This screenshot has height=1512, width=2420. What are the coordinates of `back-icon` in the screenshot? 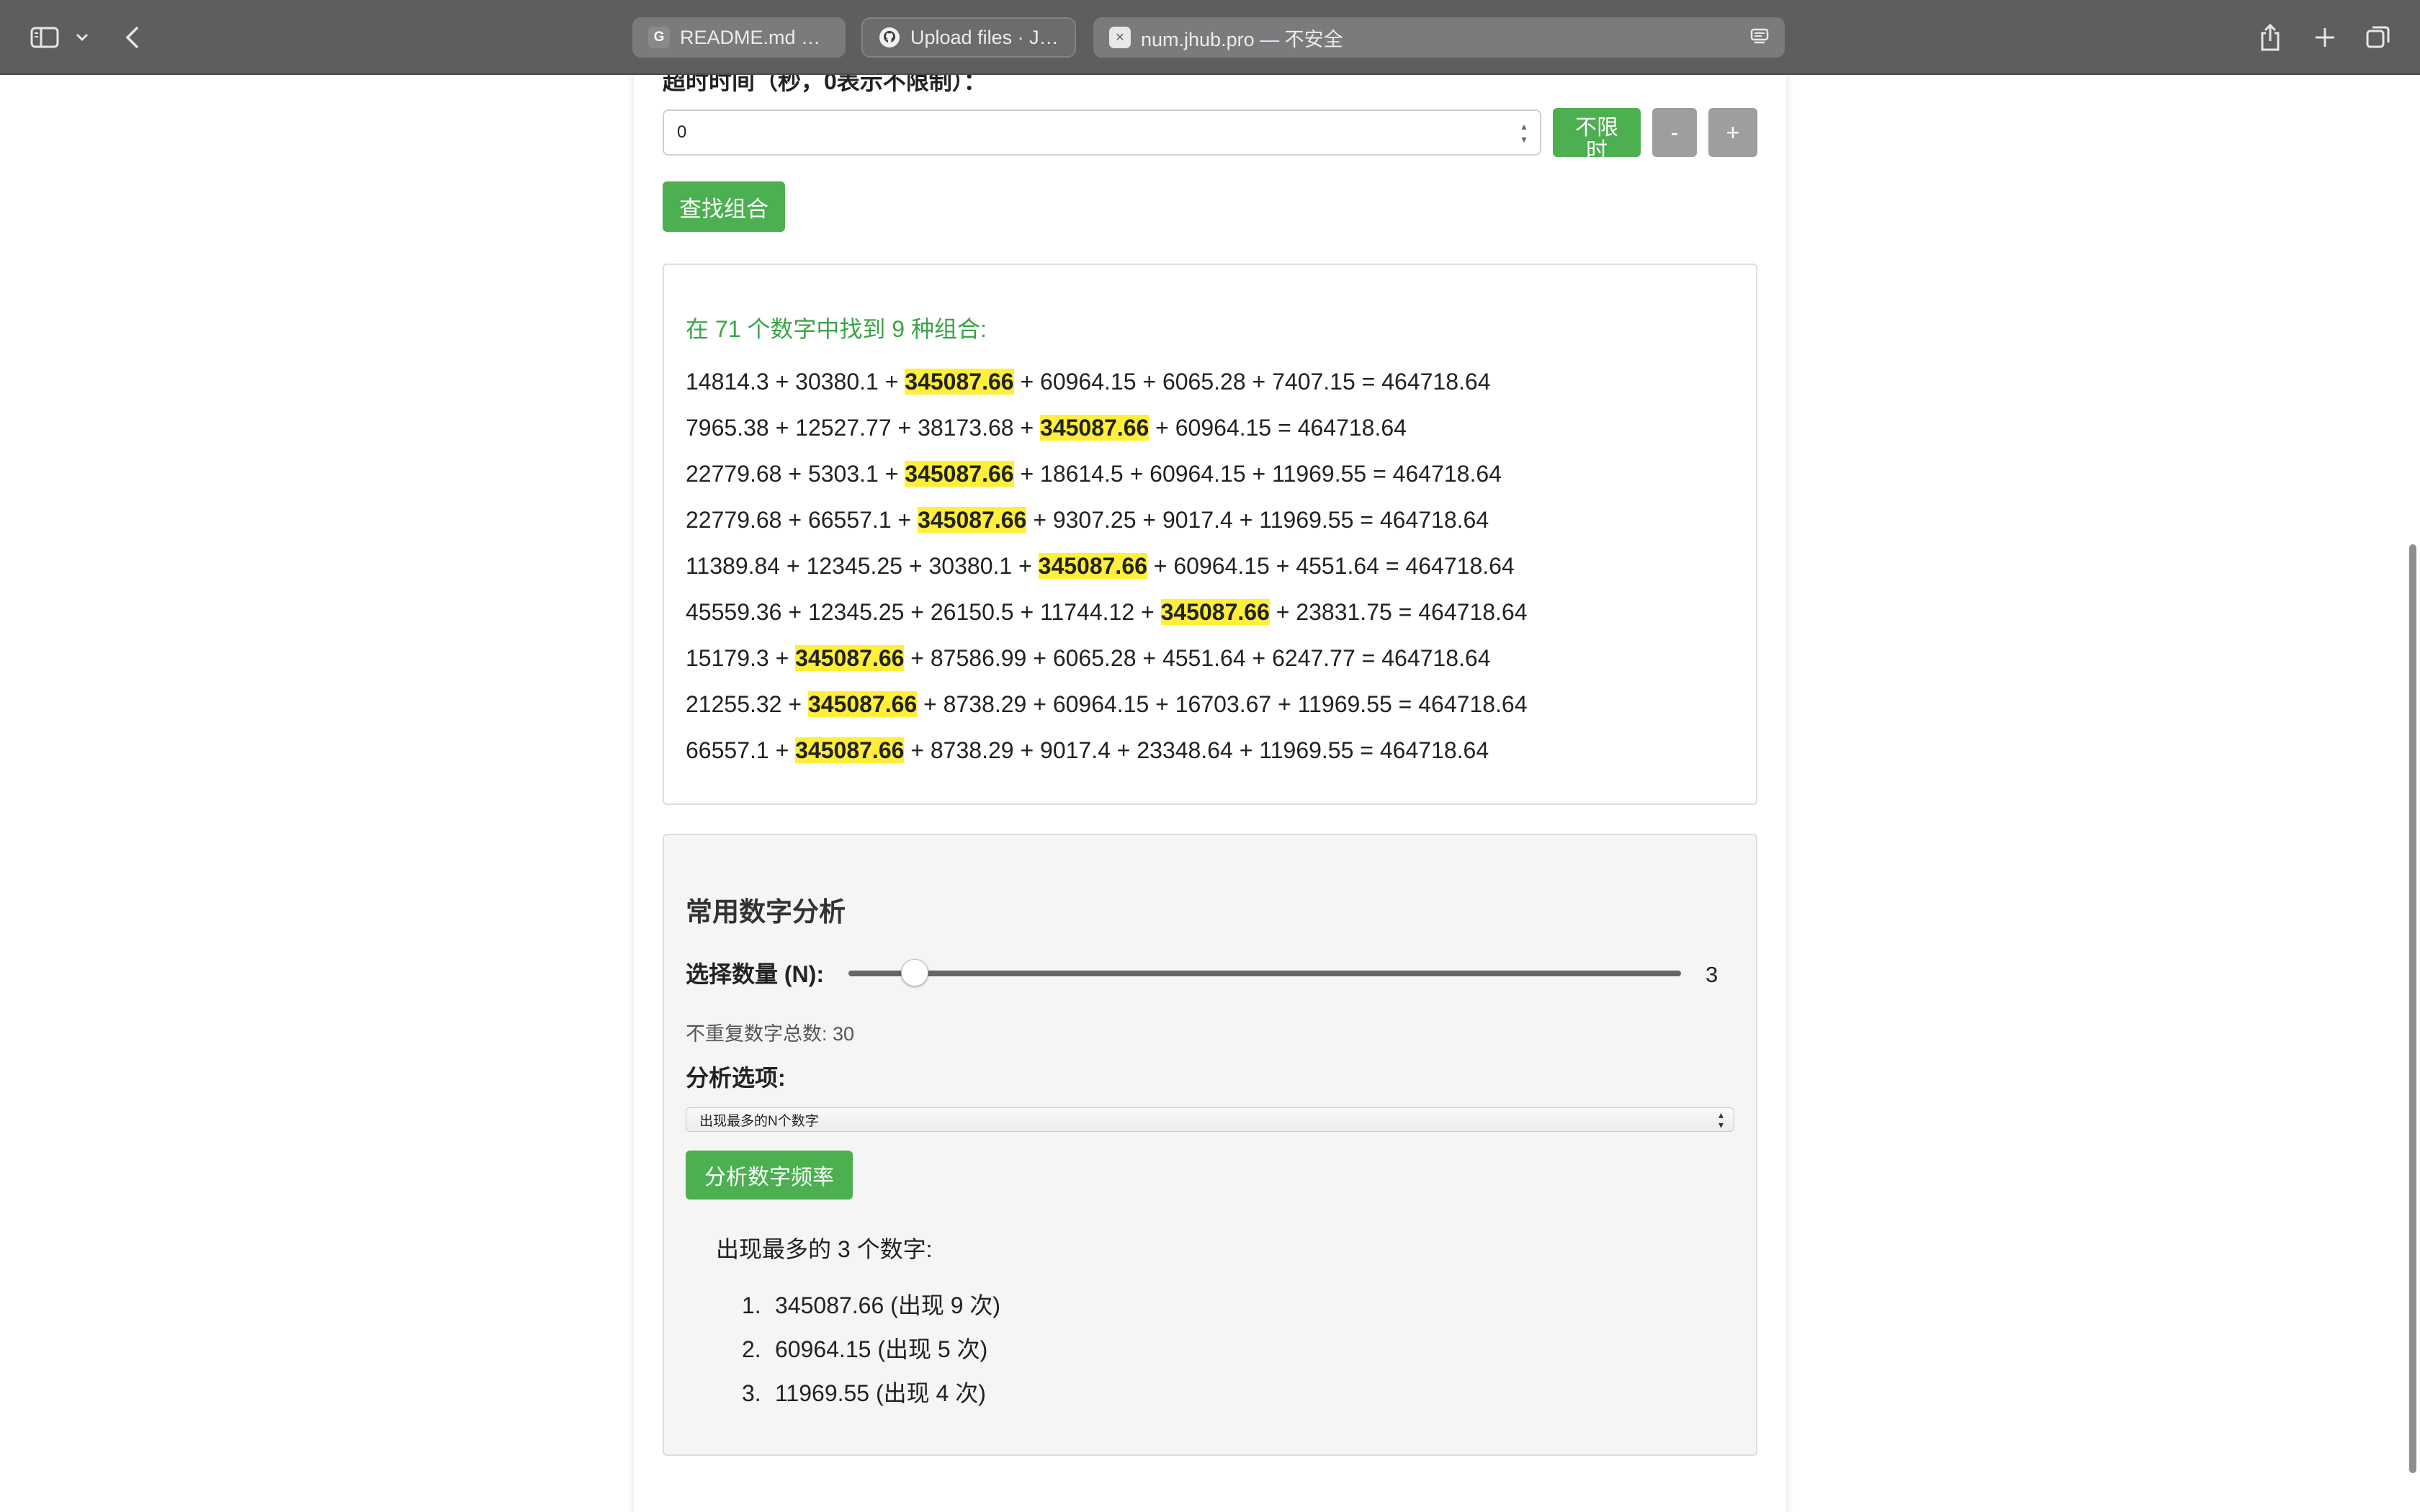 It's located at (132, 37).